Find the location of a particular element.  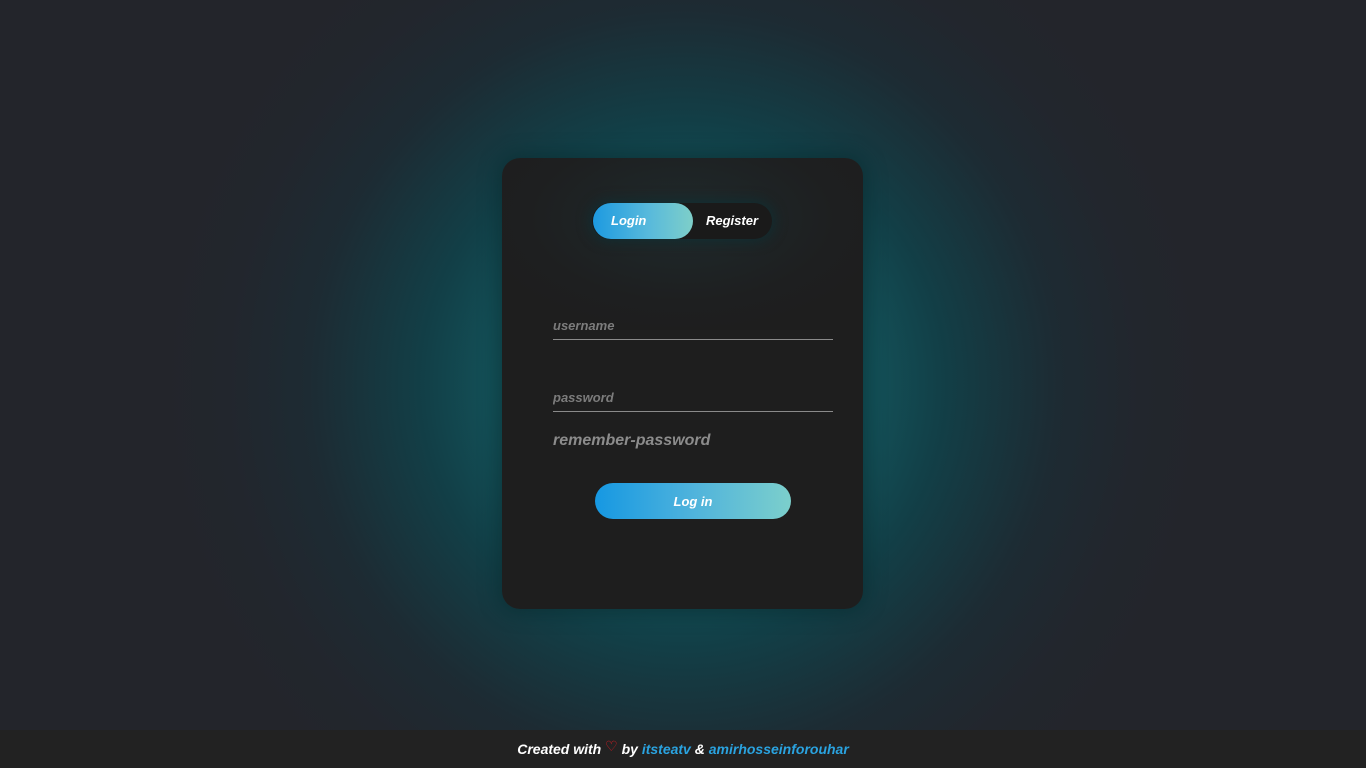

username-field-wrapper is located at coordinates (693, 325).